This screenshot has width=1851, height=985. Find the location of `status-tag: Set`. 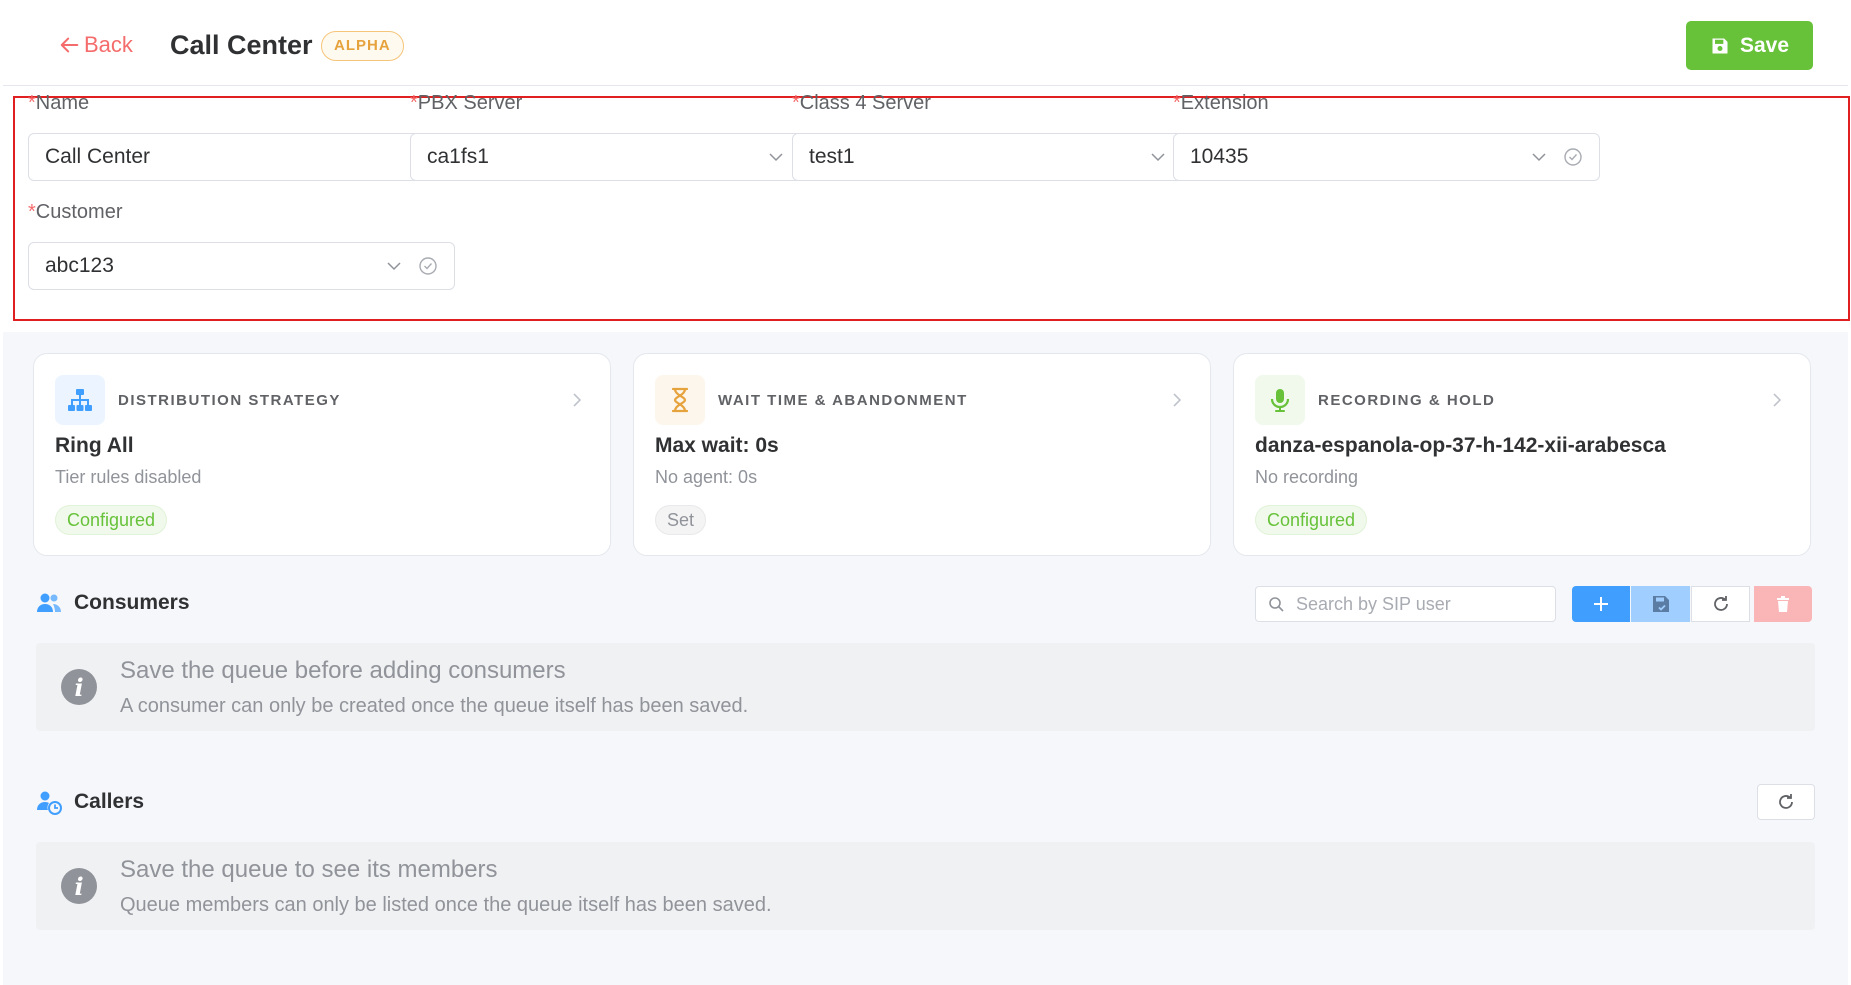

status-tag: Set is located at coordinates (681, 520).